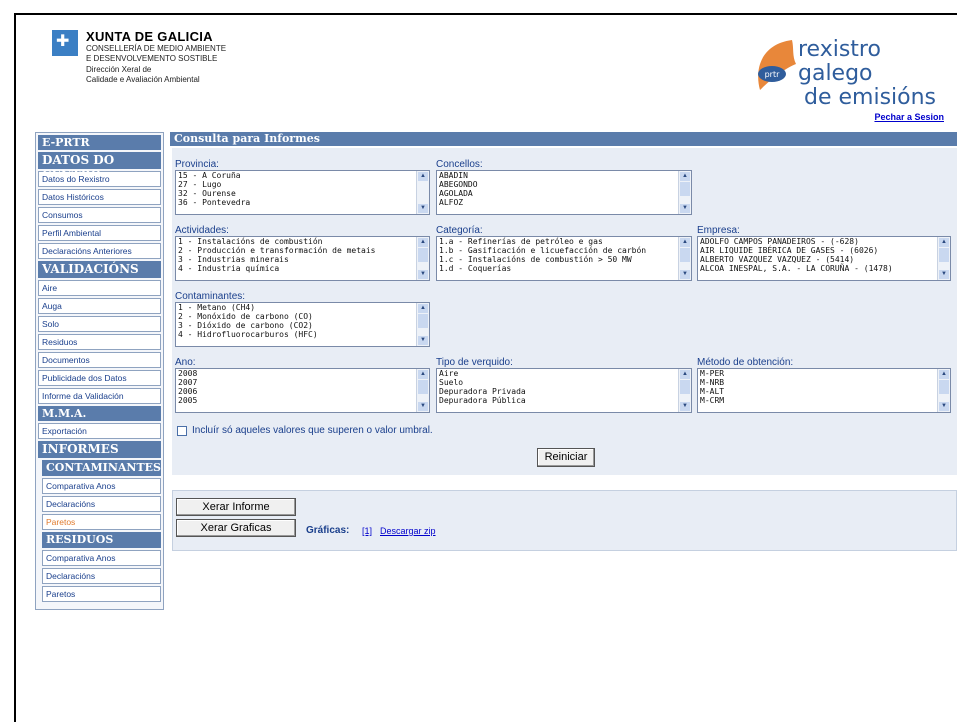 The height and width of the screenshot is (722, 957). I want to click on download-zip-link: Descargar zip, so click(408, 531).